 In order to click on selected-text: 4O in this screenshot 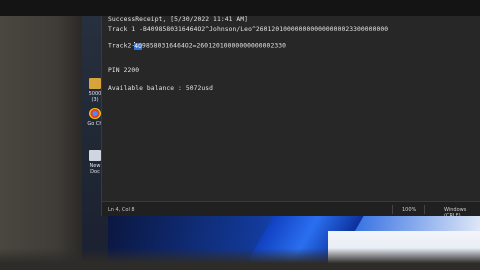, I will do `click(138, 46)`.